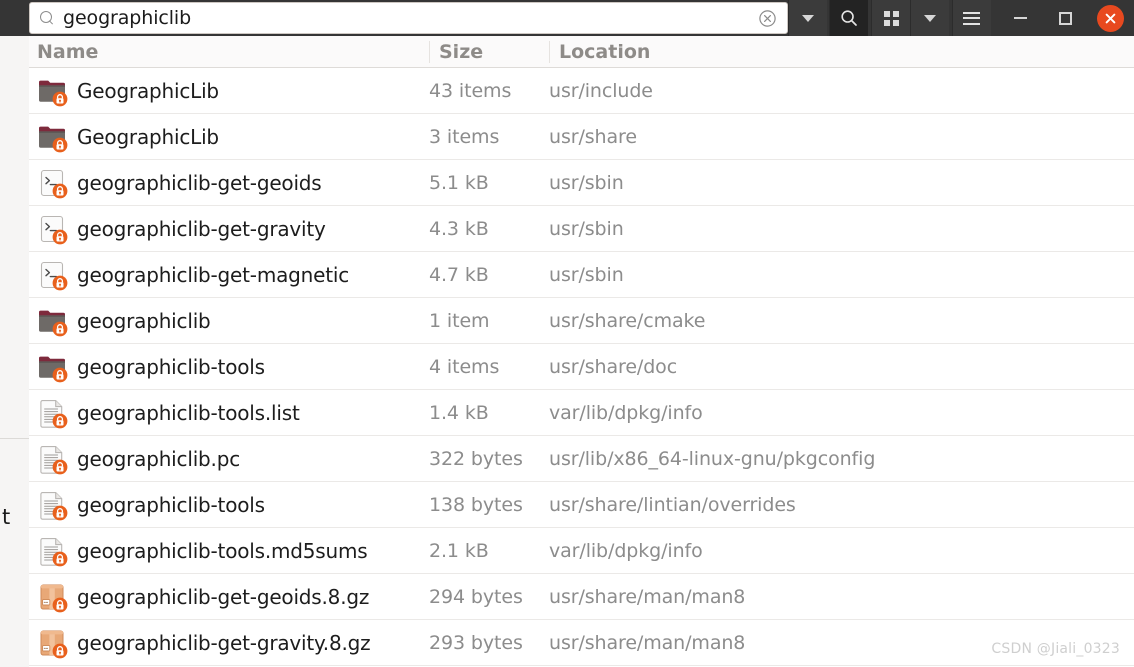  I want to click on column-header-size: Size, so click(489, 51).